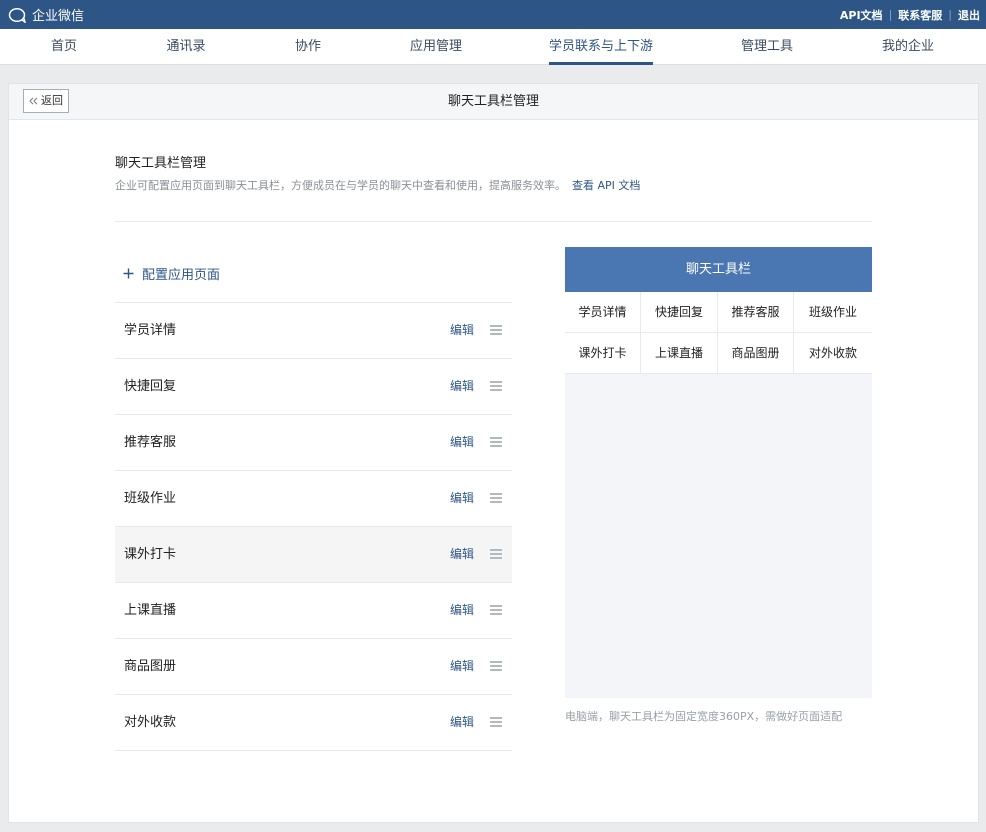  I want to click on list-item-hovered: 课外打卡 编辑, so click(313, 555).